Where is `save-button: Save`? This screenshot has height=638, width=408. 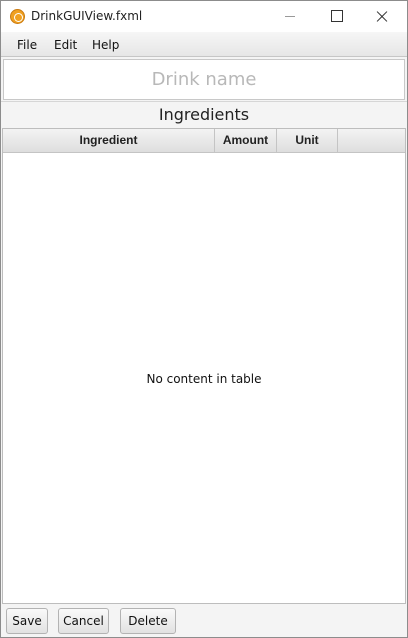
save-button: Save is located at coordinates (27, 621).